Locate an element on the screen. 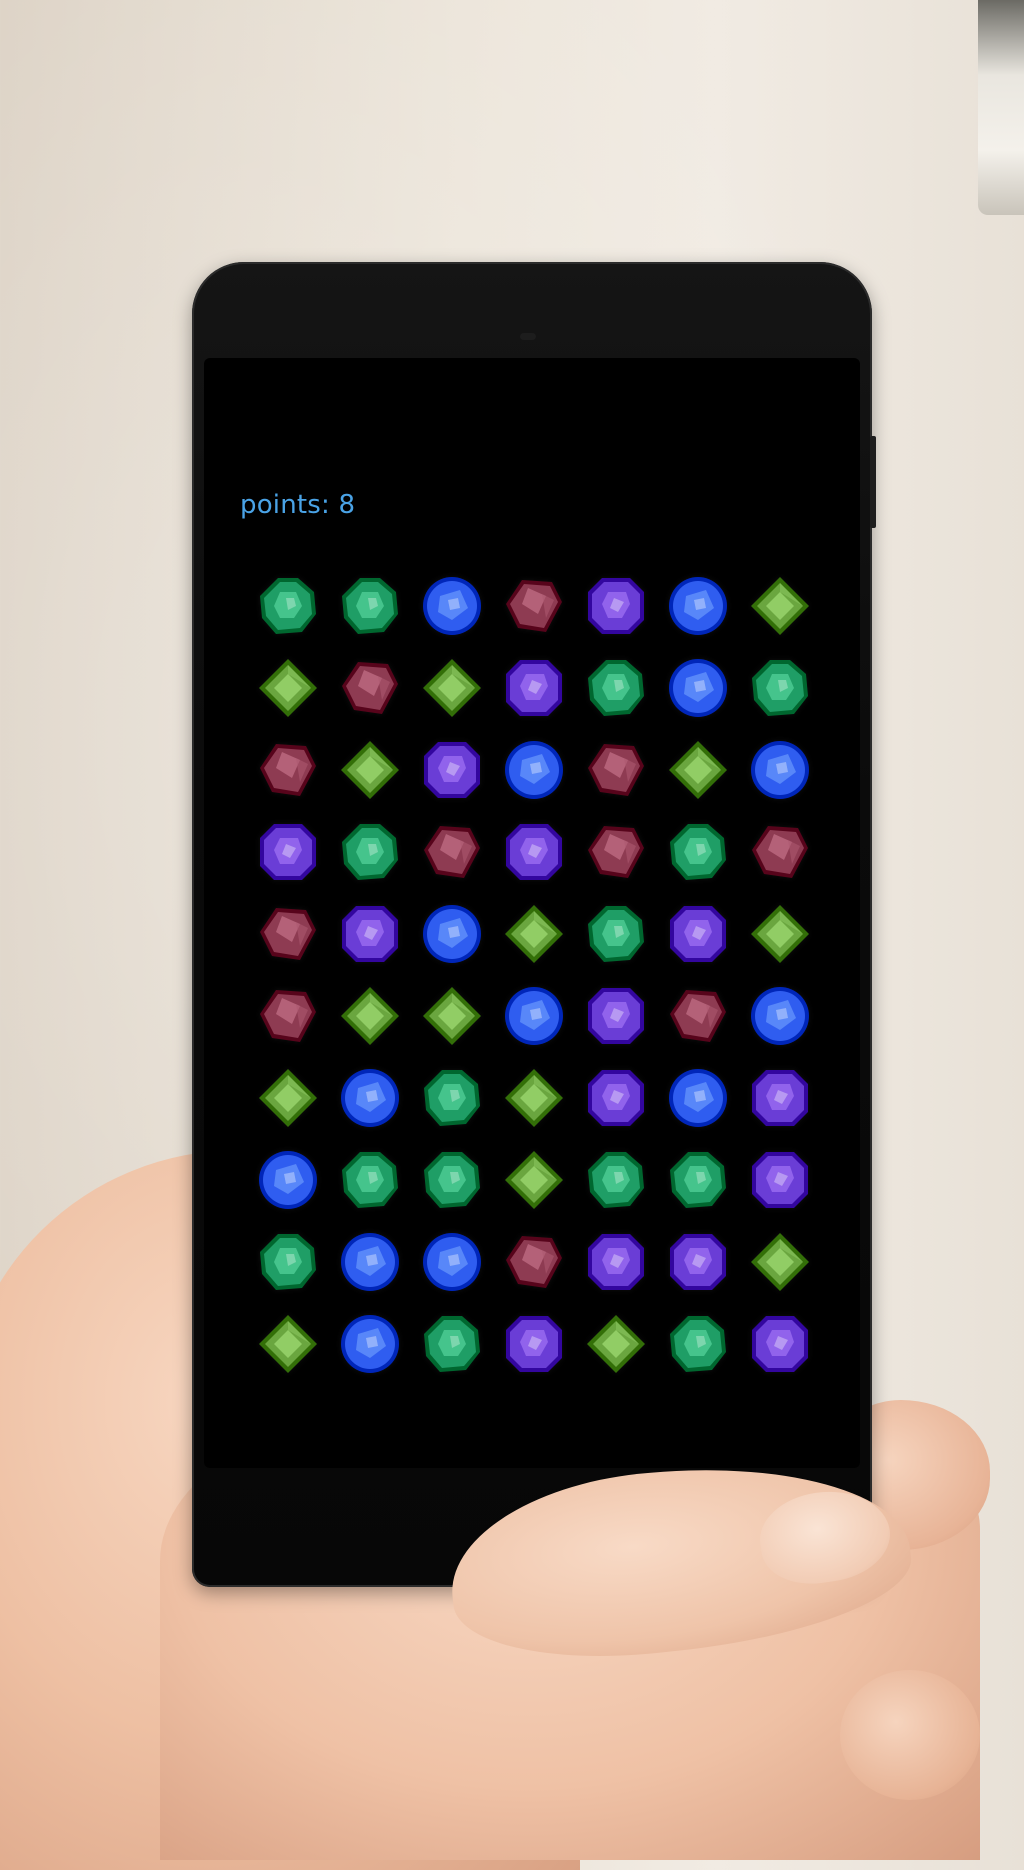 This screenshot has height=1870, width=1024. points-label: points: 8 is located at coordinates (298, 505).